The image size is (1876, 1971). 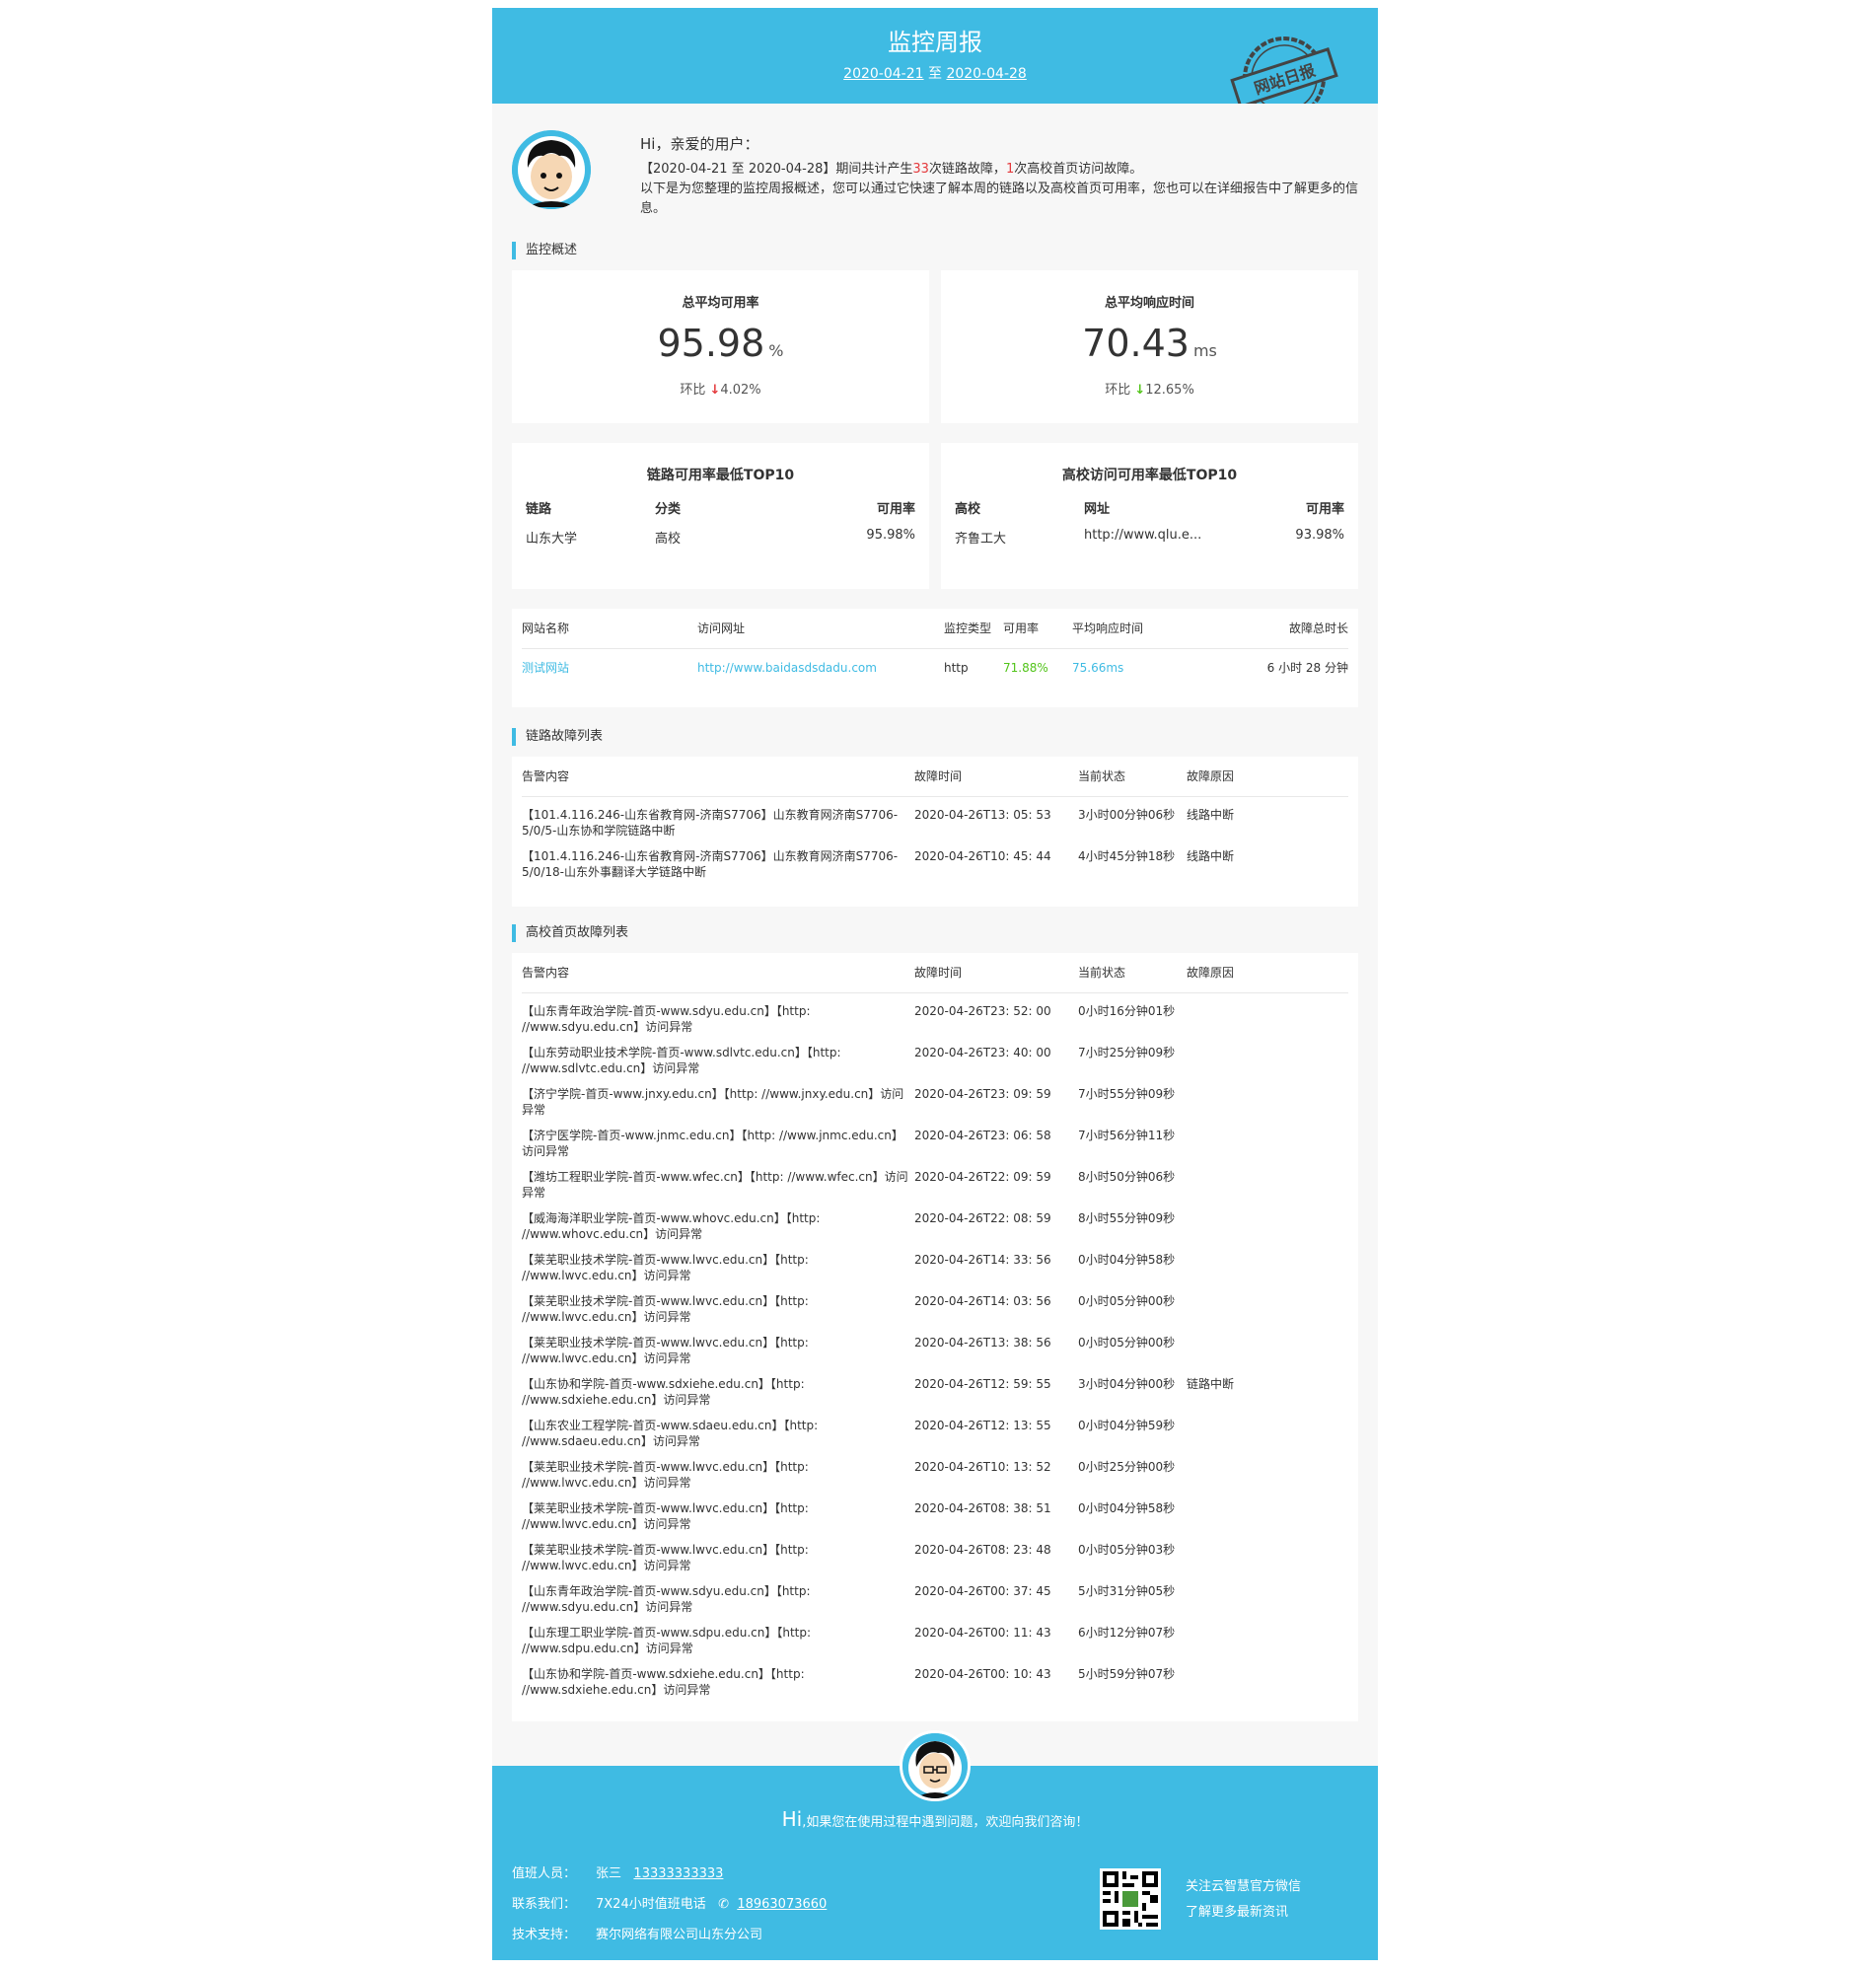 I want to click on col-fault-time: 故障时间, so click(x=996, y=973).